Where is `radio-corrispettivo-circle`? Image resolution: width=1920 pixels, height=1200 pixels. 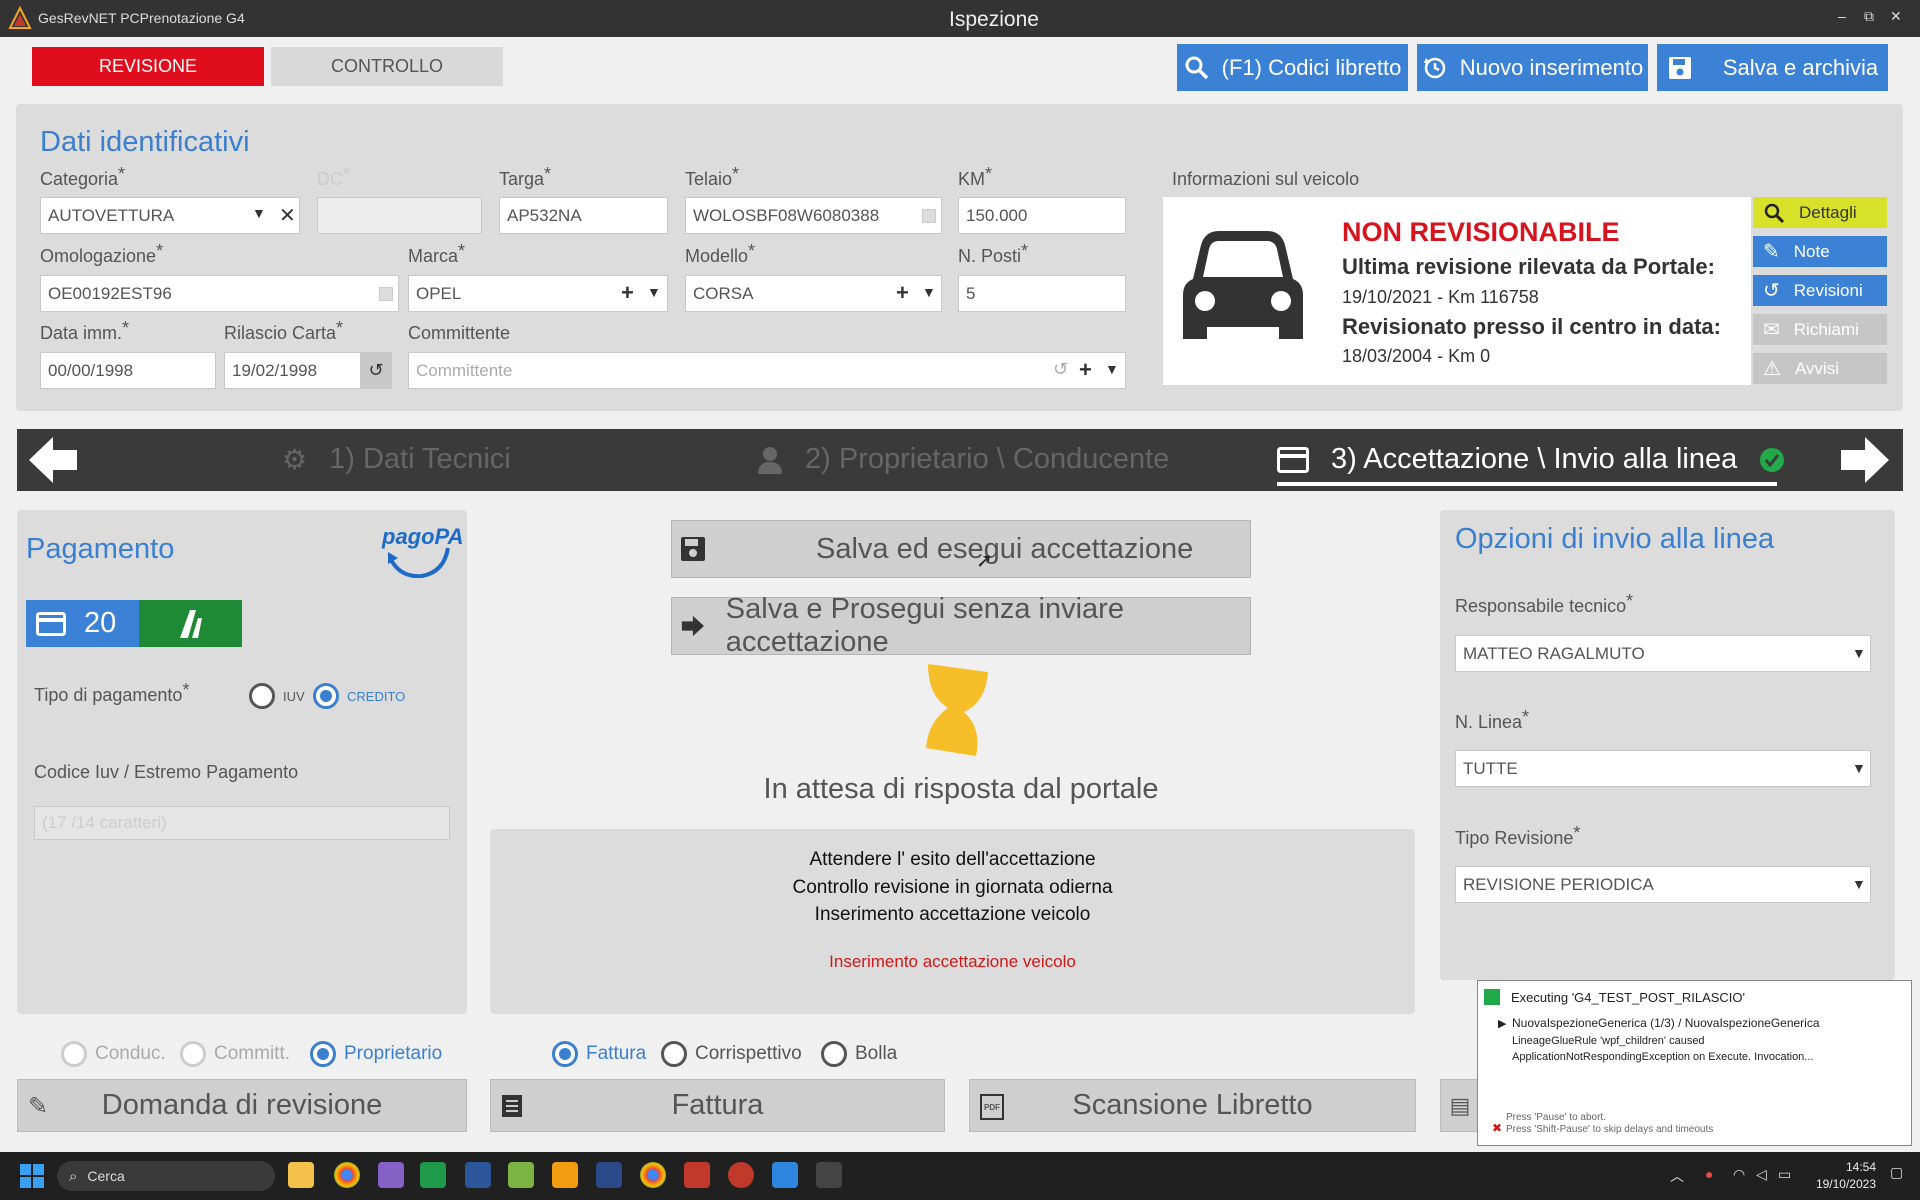 radio-corrispettivo-circle is located at coordinates (674, 1054).